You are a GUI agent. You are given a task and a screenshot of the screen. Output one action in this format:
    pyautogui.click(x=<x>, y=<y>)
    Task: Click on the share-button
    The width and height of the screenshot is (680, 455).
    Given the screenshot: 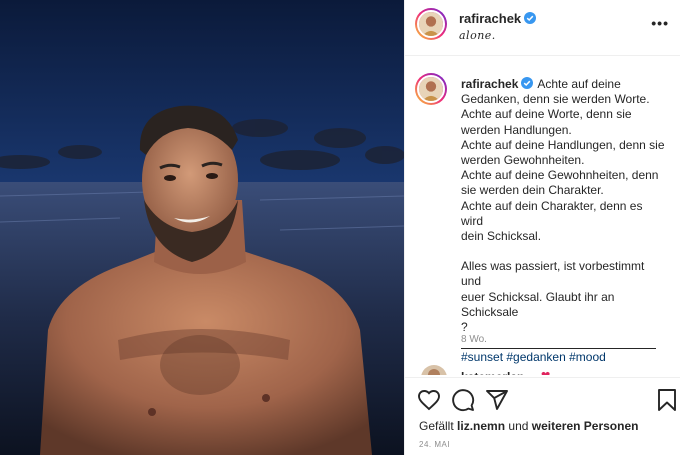 What is the action you would take?
    pyautogui.click(x=497, y=400)
    